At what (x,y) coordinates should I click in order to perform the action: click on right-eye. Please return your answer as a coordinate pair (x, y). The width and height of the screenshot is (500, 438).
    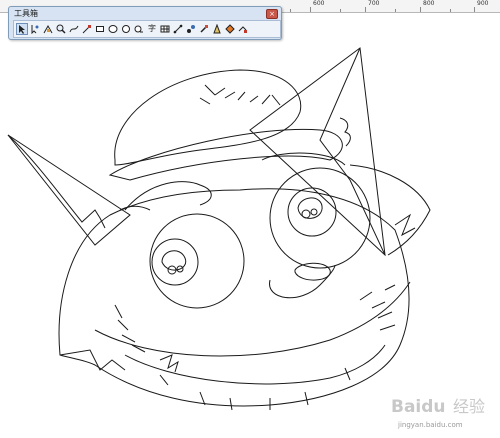
    Looking at the image, I should click on (320, 218).